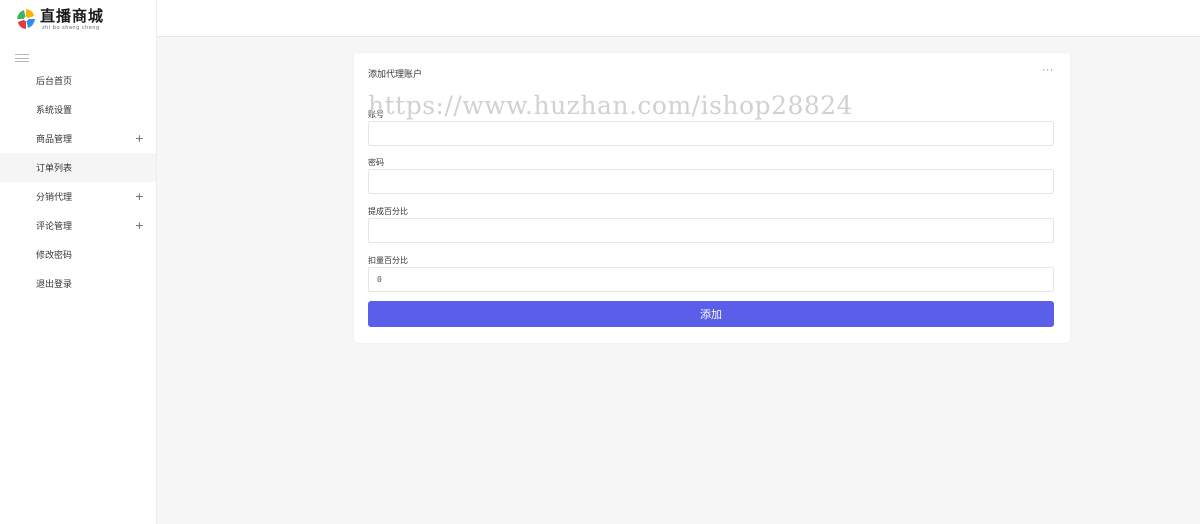  I want to click on sidebar-item-label: 修改密码, so click(54, 256).